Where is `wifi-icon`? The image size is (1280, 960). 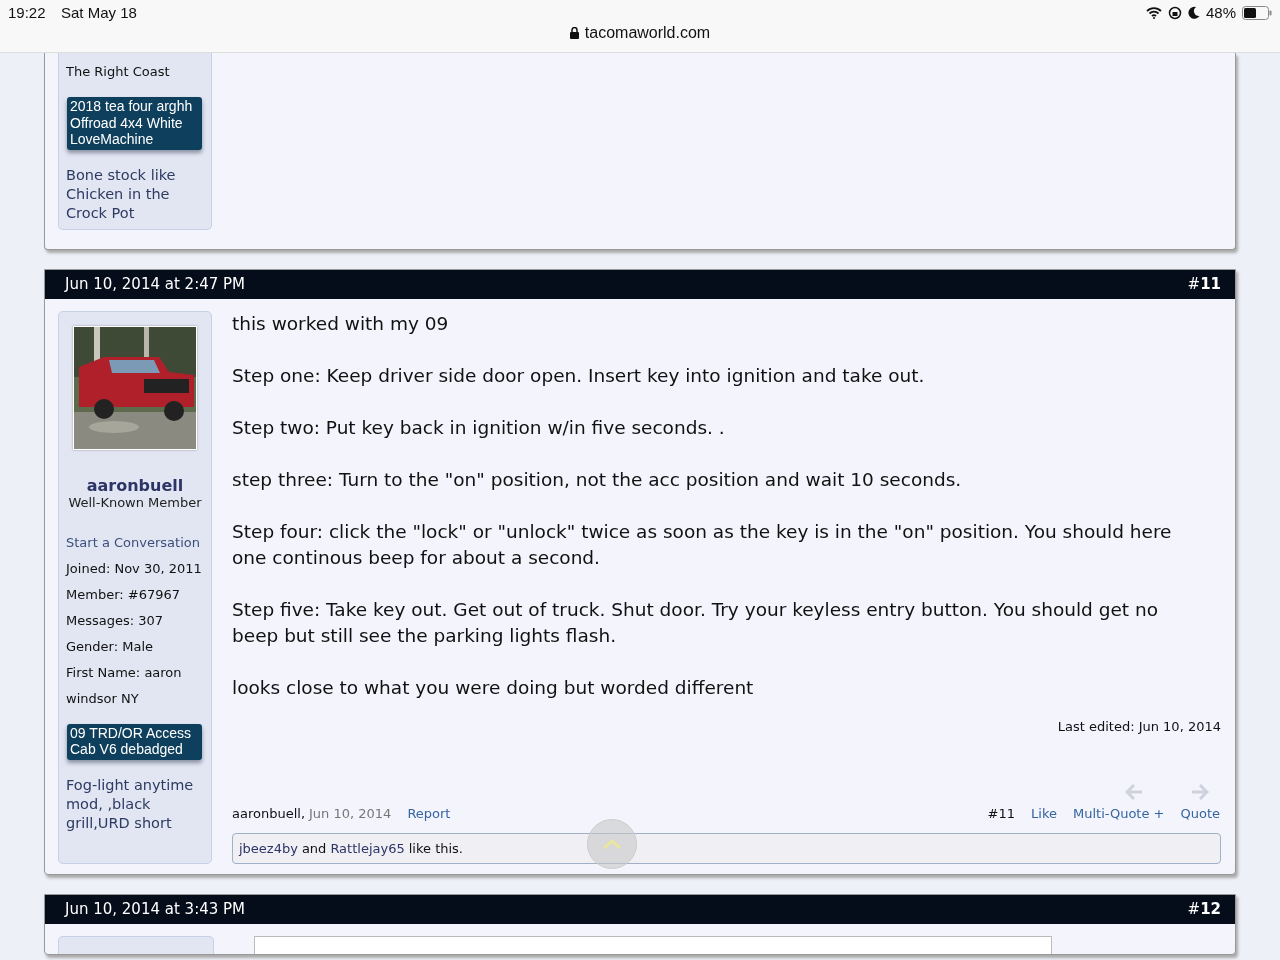
wifi-icon is located at coordinates (1153, 12).